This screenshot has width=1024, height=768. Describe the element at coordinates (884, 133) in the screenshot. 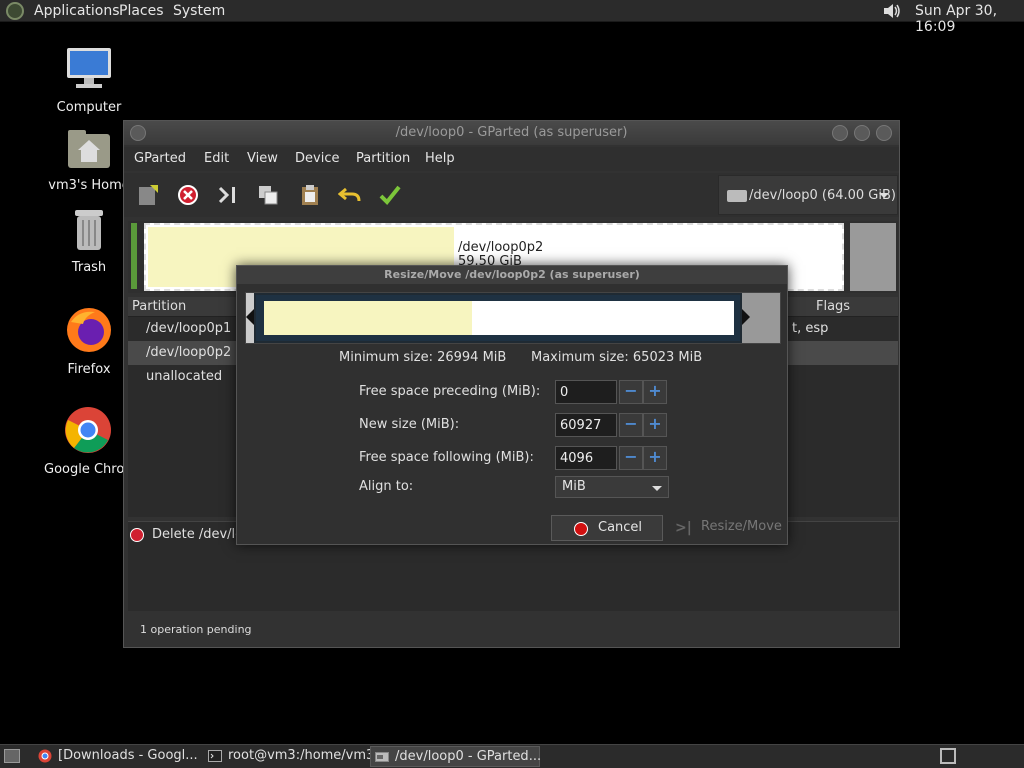

I see `close-icon` at that location.